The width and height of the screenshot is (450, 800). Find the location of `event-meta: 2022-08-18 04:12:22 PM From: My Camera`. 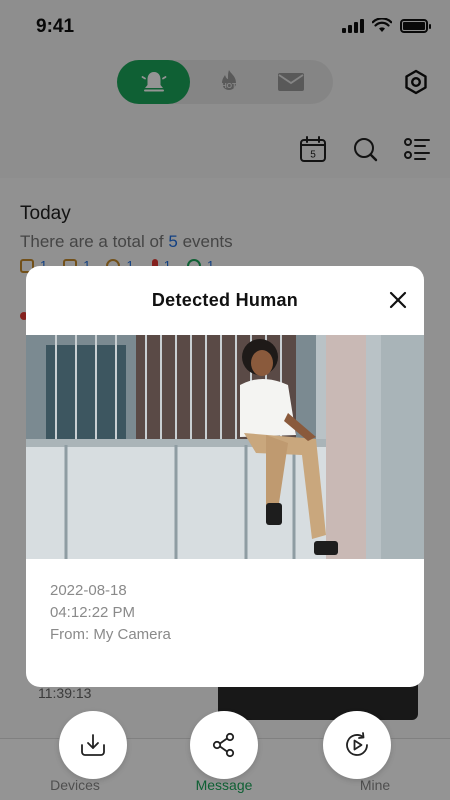

event-meta: 2022-08-18 04:12:22 PM From: My Camera is located at coordinates (110, 613).